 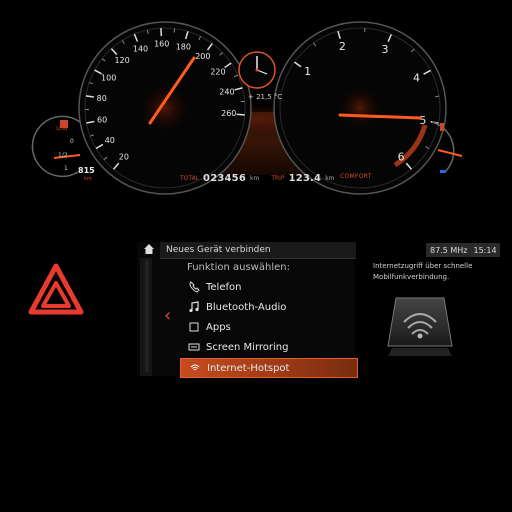 What do you see at coordinates (360, 108) in the screenshot?
I see `tachometer: 1 2 3 4 5 6` at bounding box center [360, 108].